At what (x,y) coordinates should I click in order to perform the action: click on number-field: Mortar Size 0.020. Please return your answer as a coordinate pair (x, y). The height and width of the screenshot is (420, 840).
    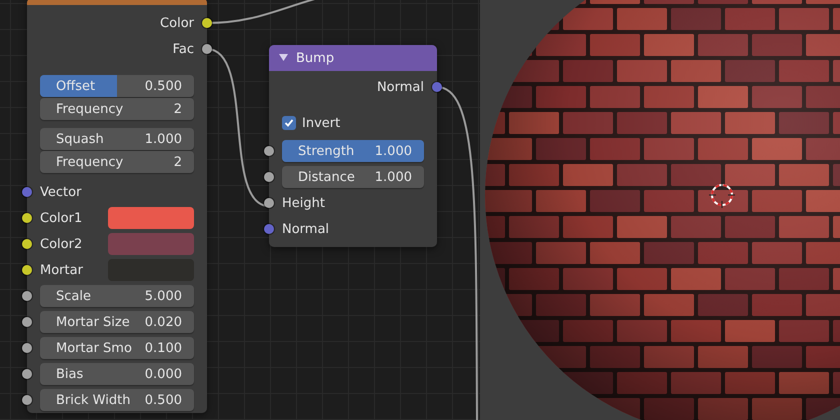
    Looking at the image, I should click on (117, 322).